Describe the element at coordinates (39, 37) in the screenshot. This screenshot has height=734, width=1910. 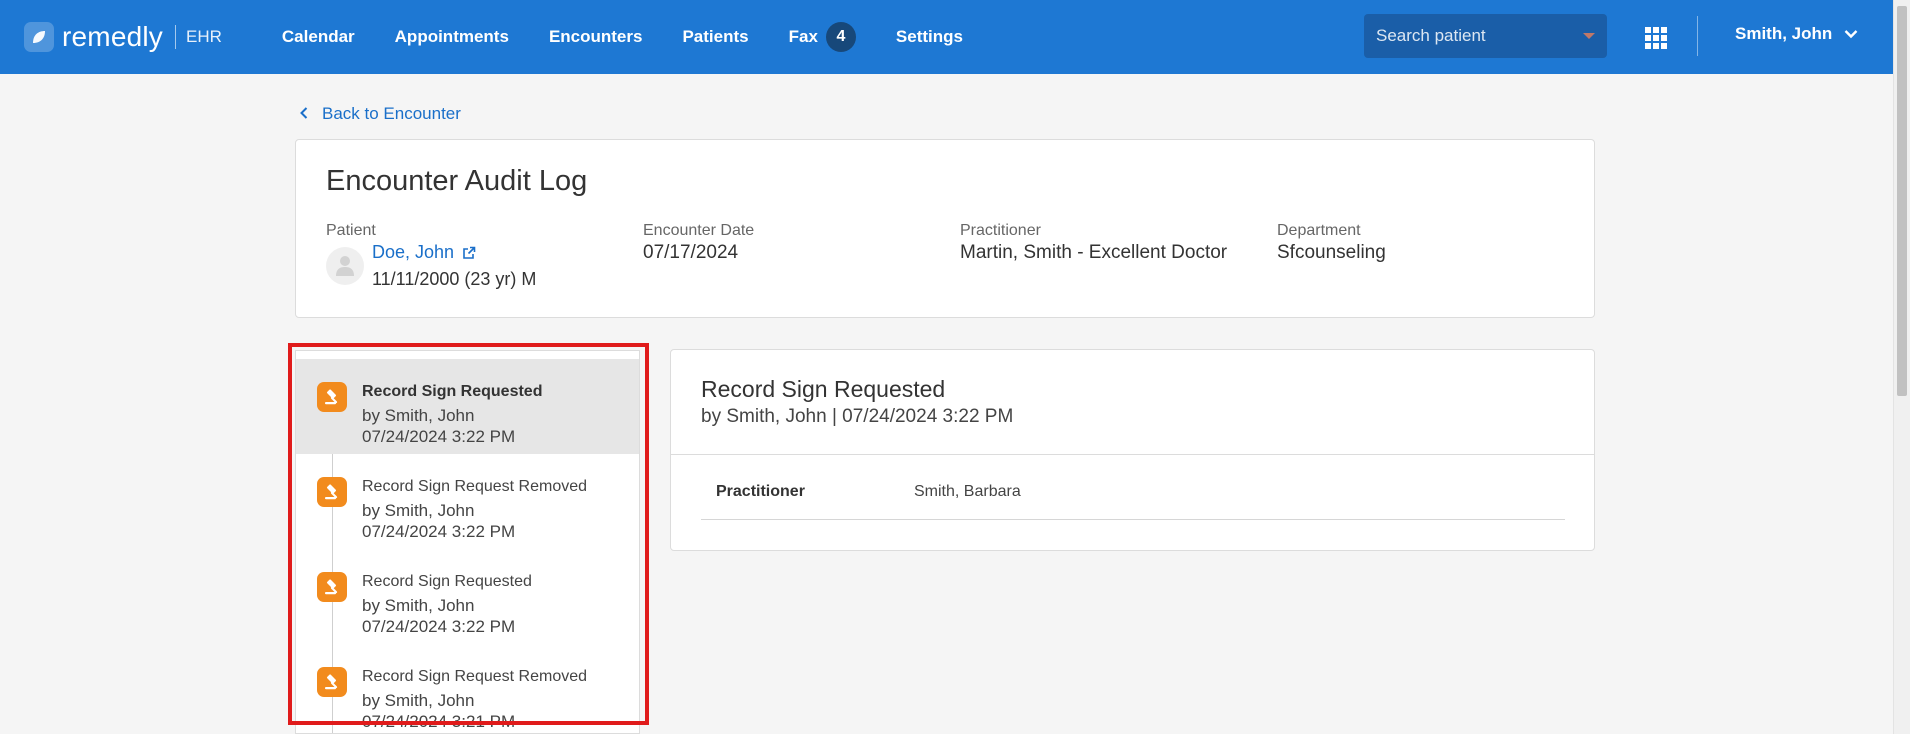
I see `leaf-logo-icon` at that location.